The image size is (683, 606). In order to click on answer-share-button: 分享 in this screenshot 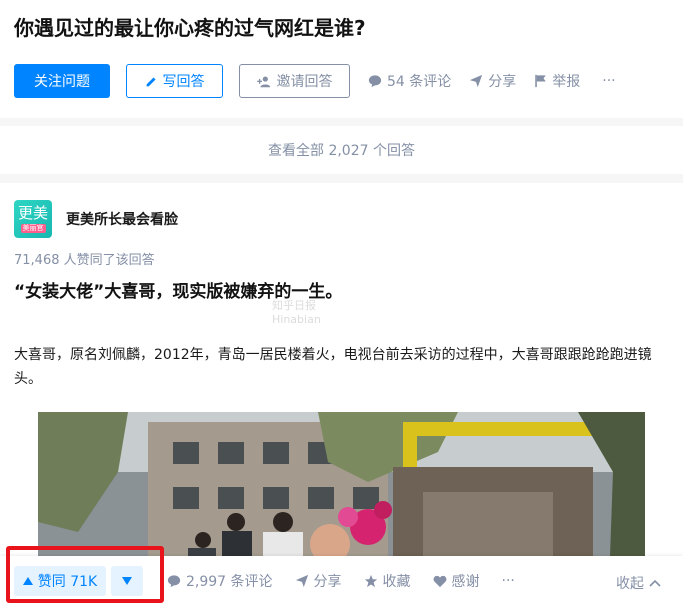, I will do `click(318, 581)`.